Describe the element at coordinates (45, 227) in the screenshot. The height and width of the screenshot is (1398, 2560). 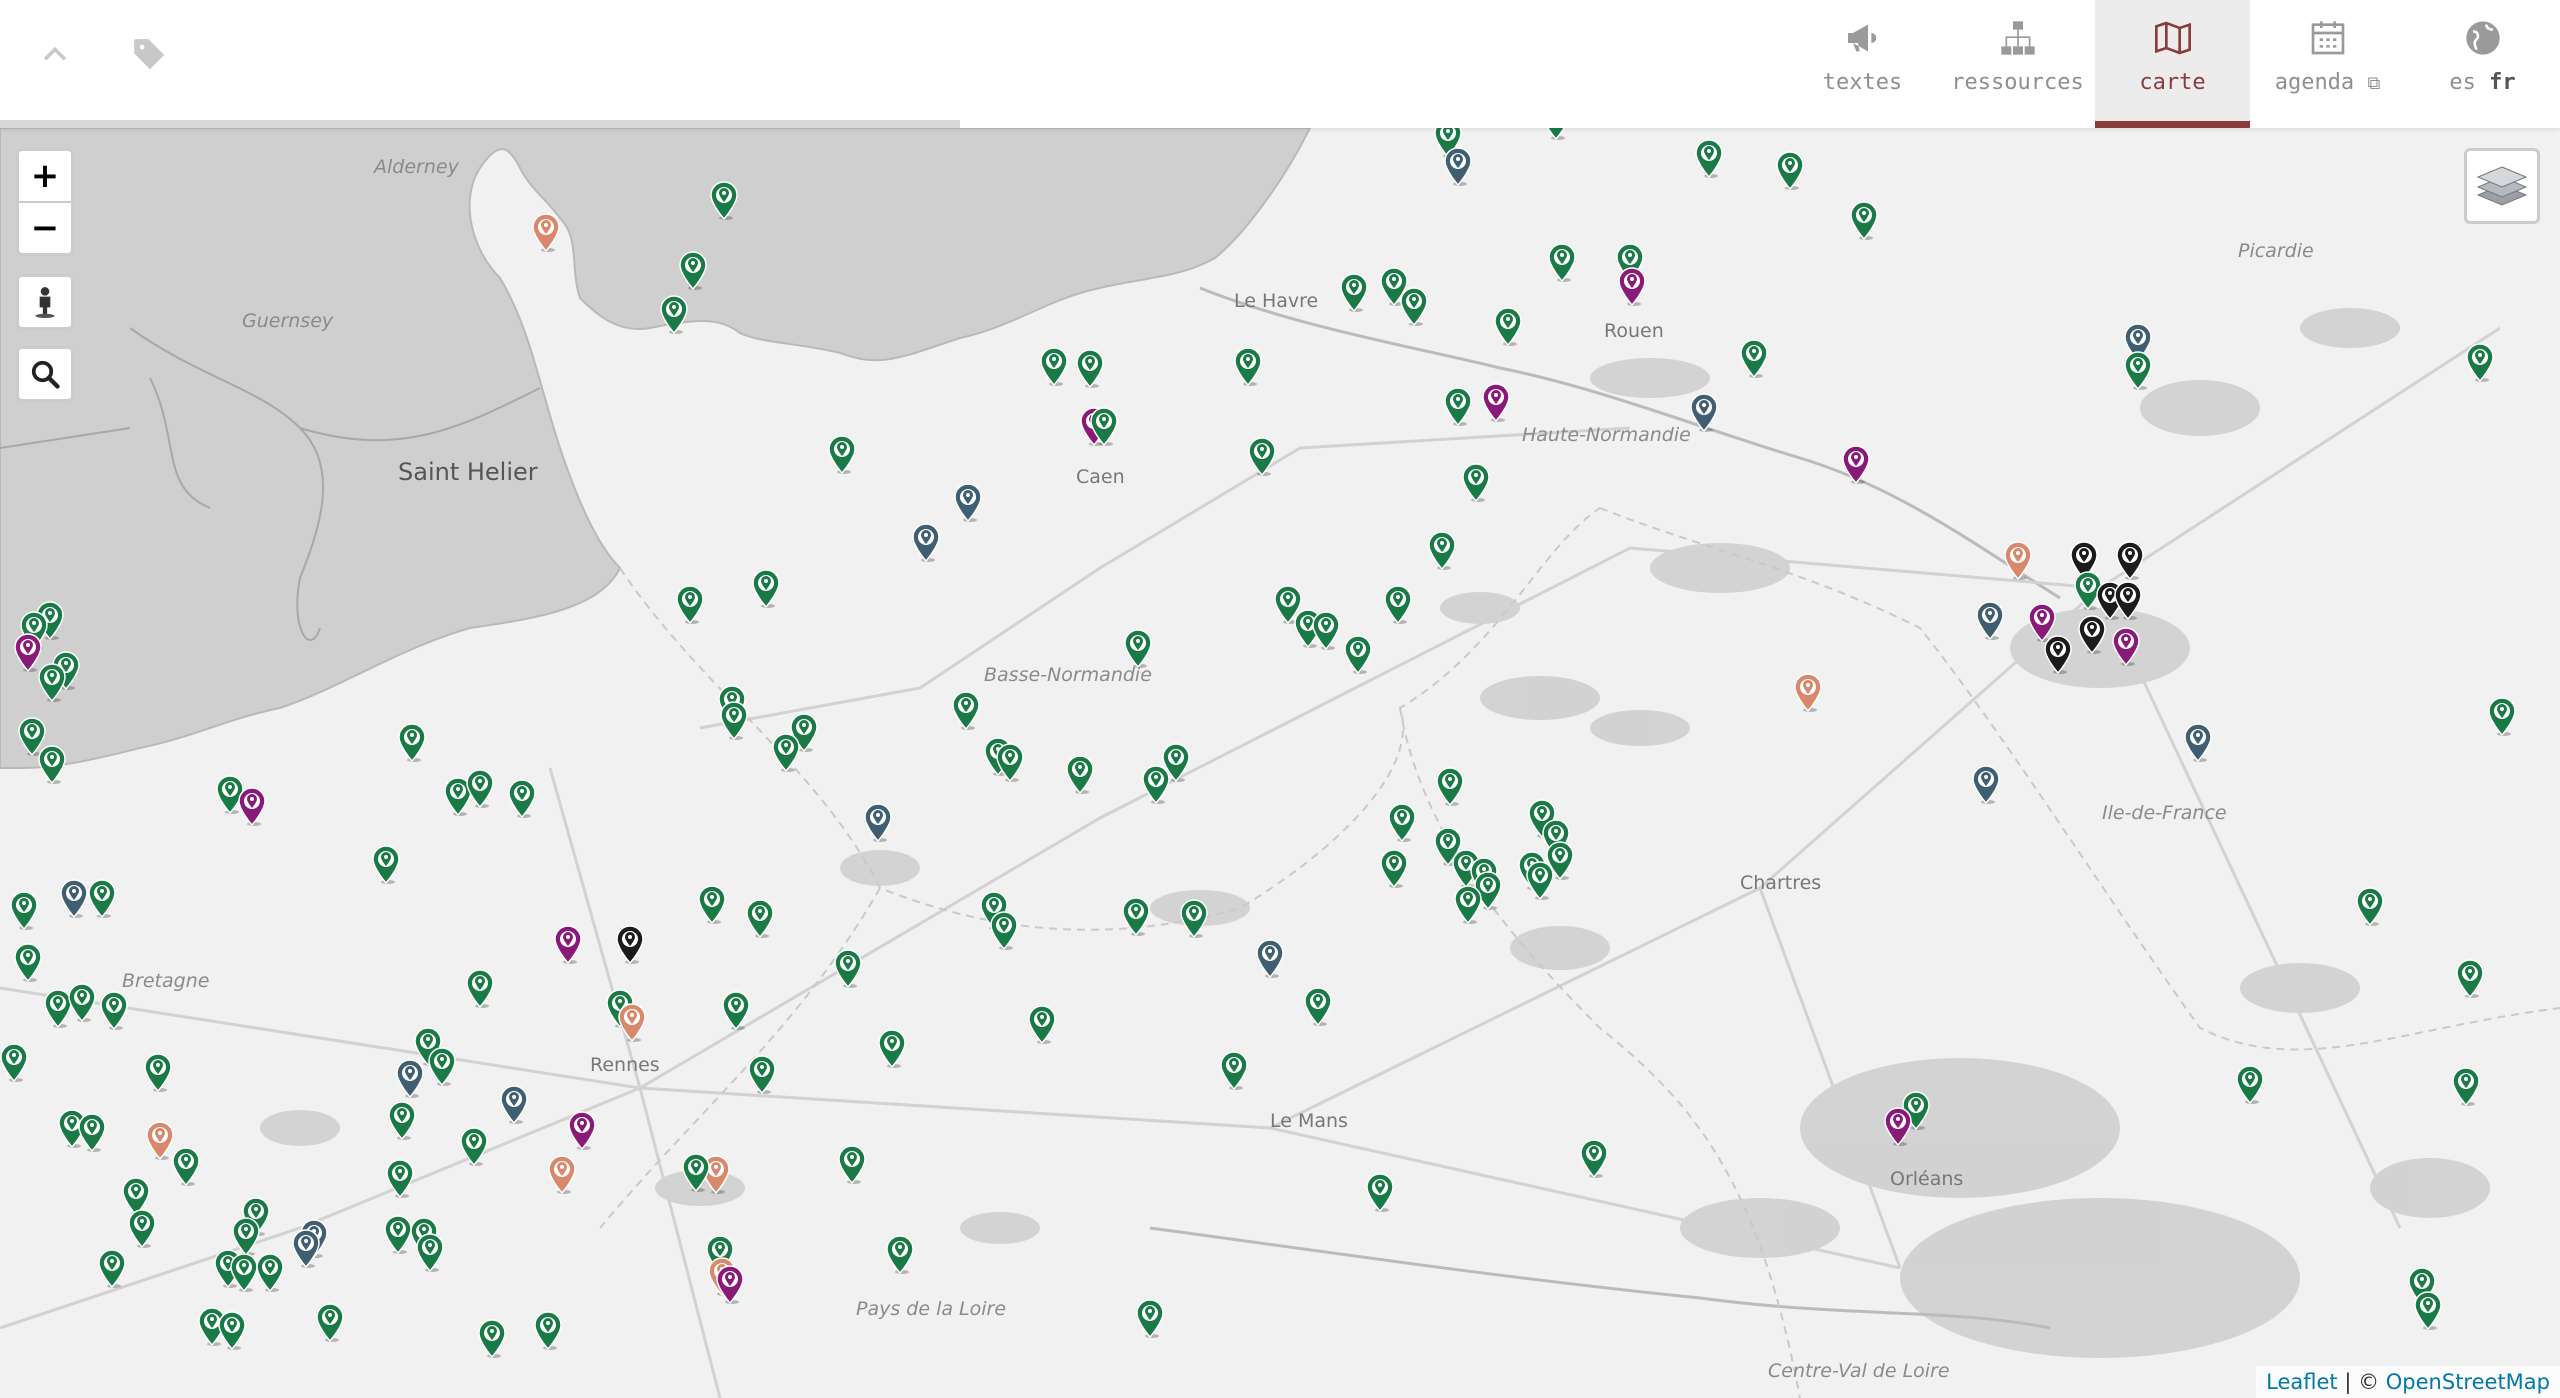
I see `zoom-out-button: −` at that location.